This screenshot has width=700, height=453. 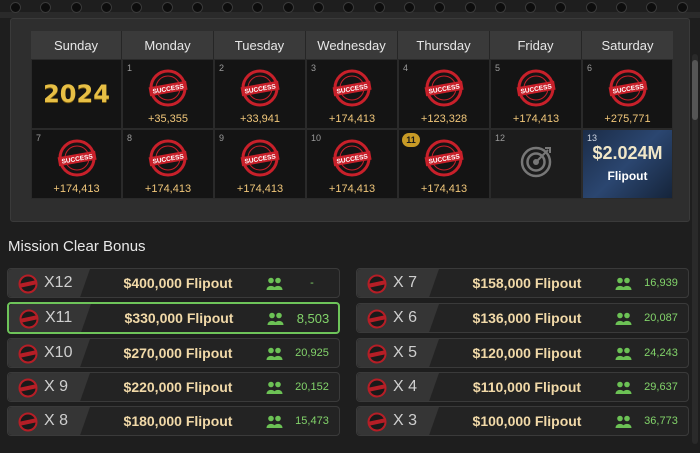 I want to click on bonus-row: X 3 $100,000 Flipout 36,773, so click(x=522, y=421).